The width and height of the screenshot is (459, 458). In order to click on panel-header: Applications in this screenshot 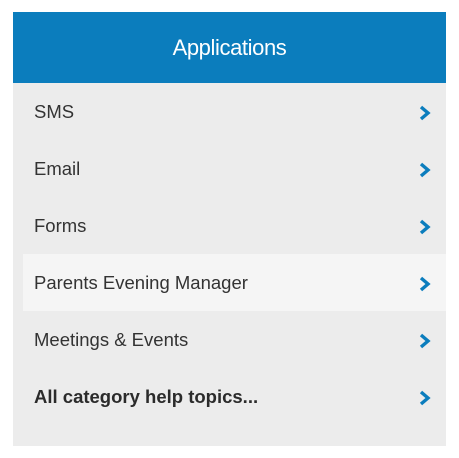, I will do `click(229, 47)`.